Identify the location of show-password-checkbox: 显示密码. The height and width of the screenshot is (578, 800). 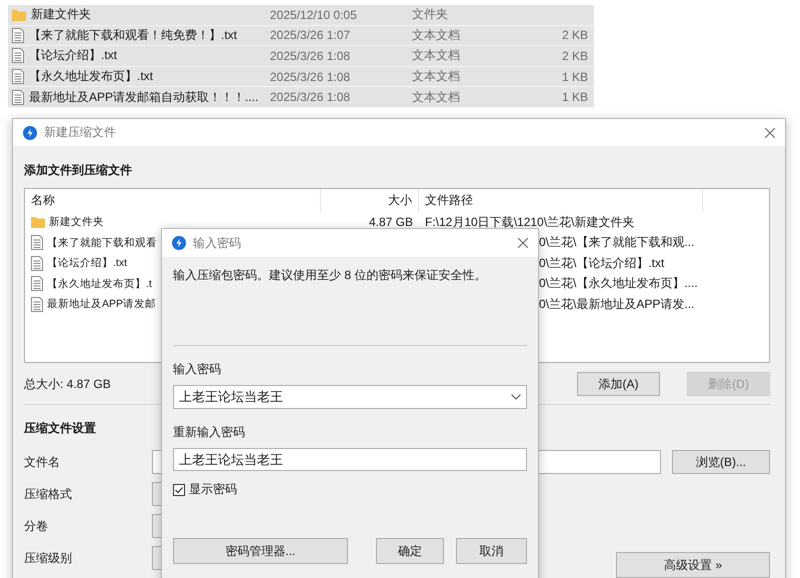
(205, 489).